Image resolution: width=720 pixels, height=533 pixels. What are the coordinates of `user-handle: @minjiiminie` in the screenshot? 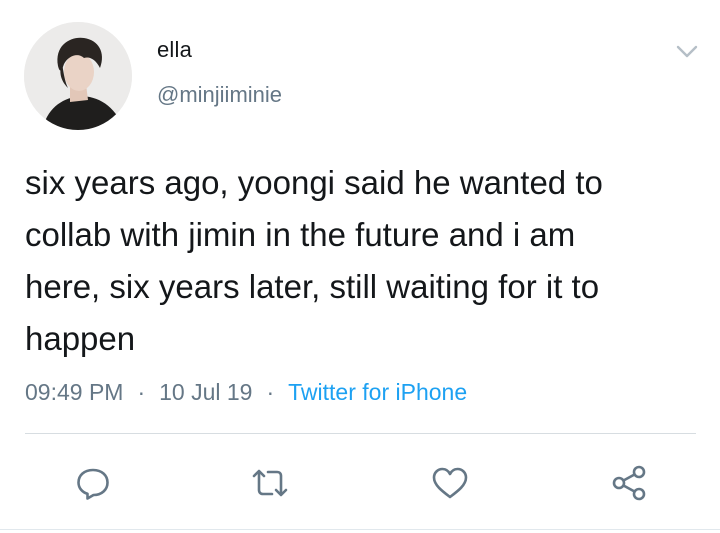 It's located at (219, 95).